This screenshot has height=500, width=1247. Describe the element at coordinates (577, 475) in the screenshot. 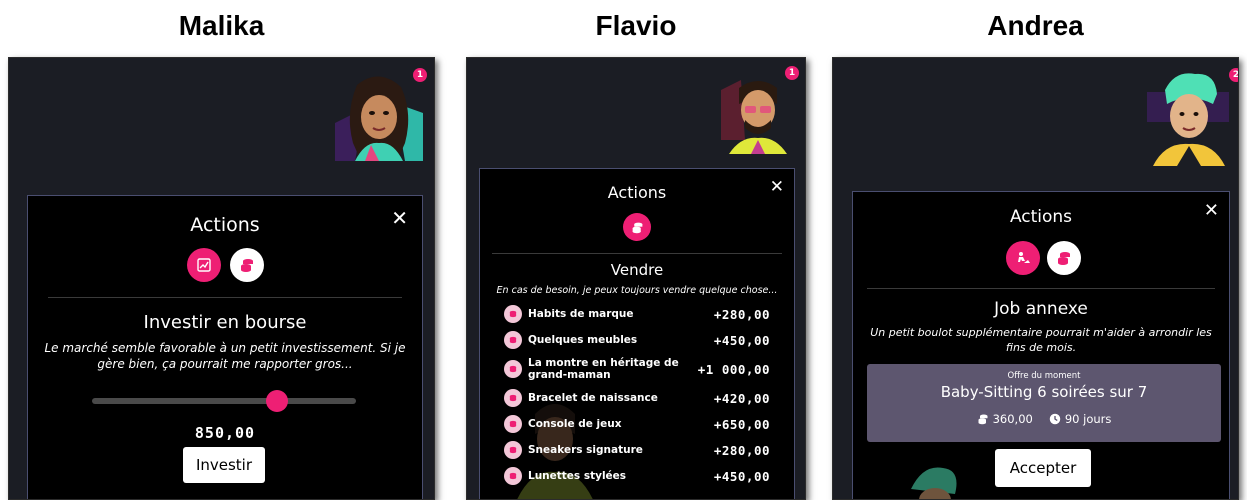

I see `sell-item-label: Lunettes stylées` at that location.